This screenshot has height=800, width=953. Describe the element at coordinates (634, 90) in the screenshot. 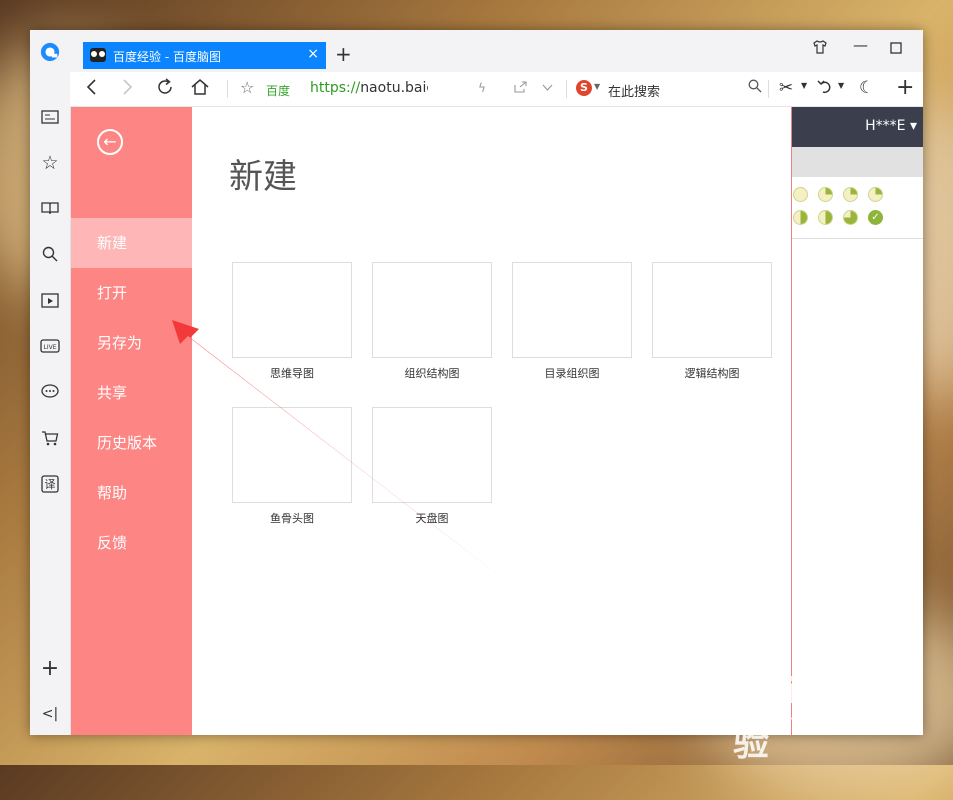

I see `search-input: 在此搜索` at that location.